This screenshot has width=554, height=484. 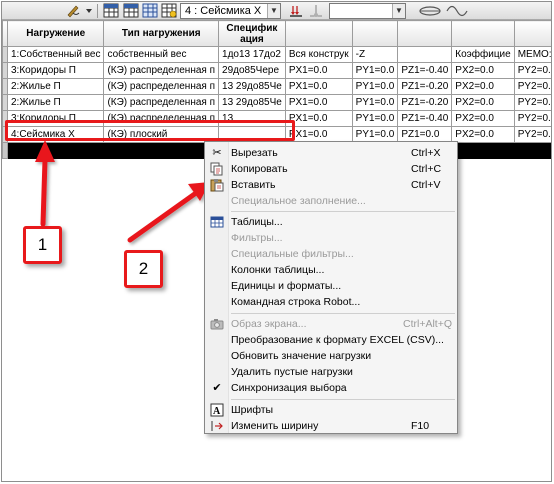 I want to click on menu-item-paste: Вставить Ctrl+V, so click(x=331, y=185).